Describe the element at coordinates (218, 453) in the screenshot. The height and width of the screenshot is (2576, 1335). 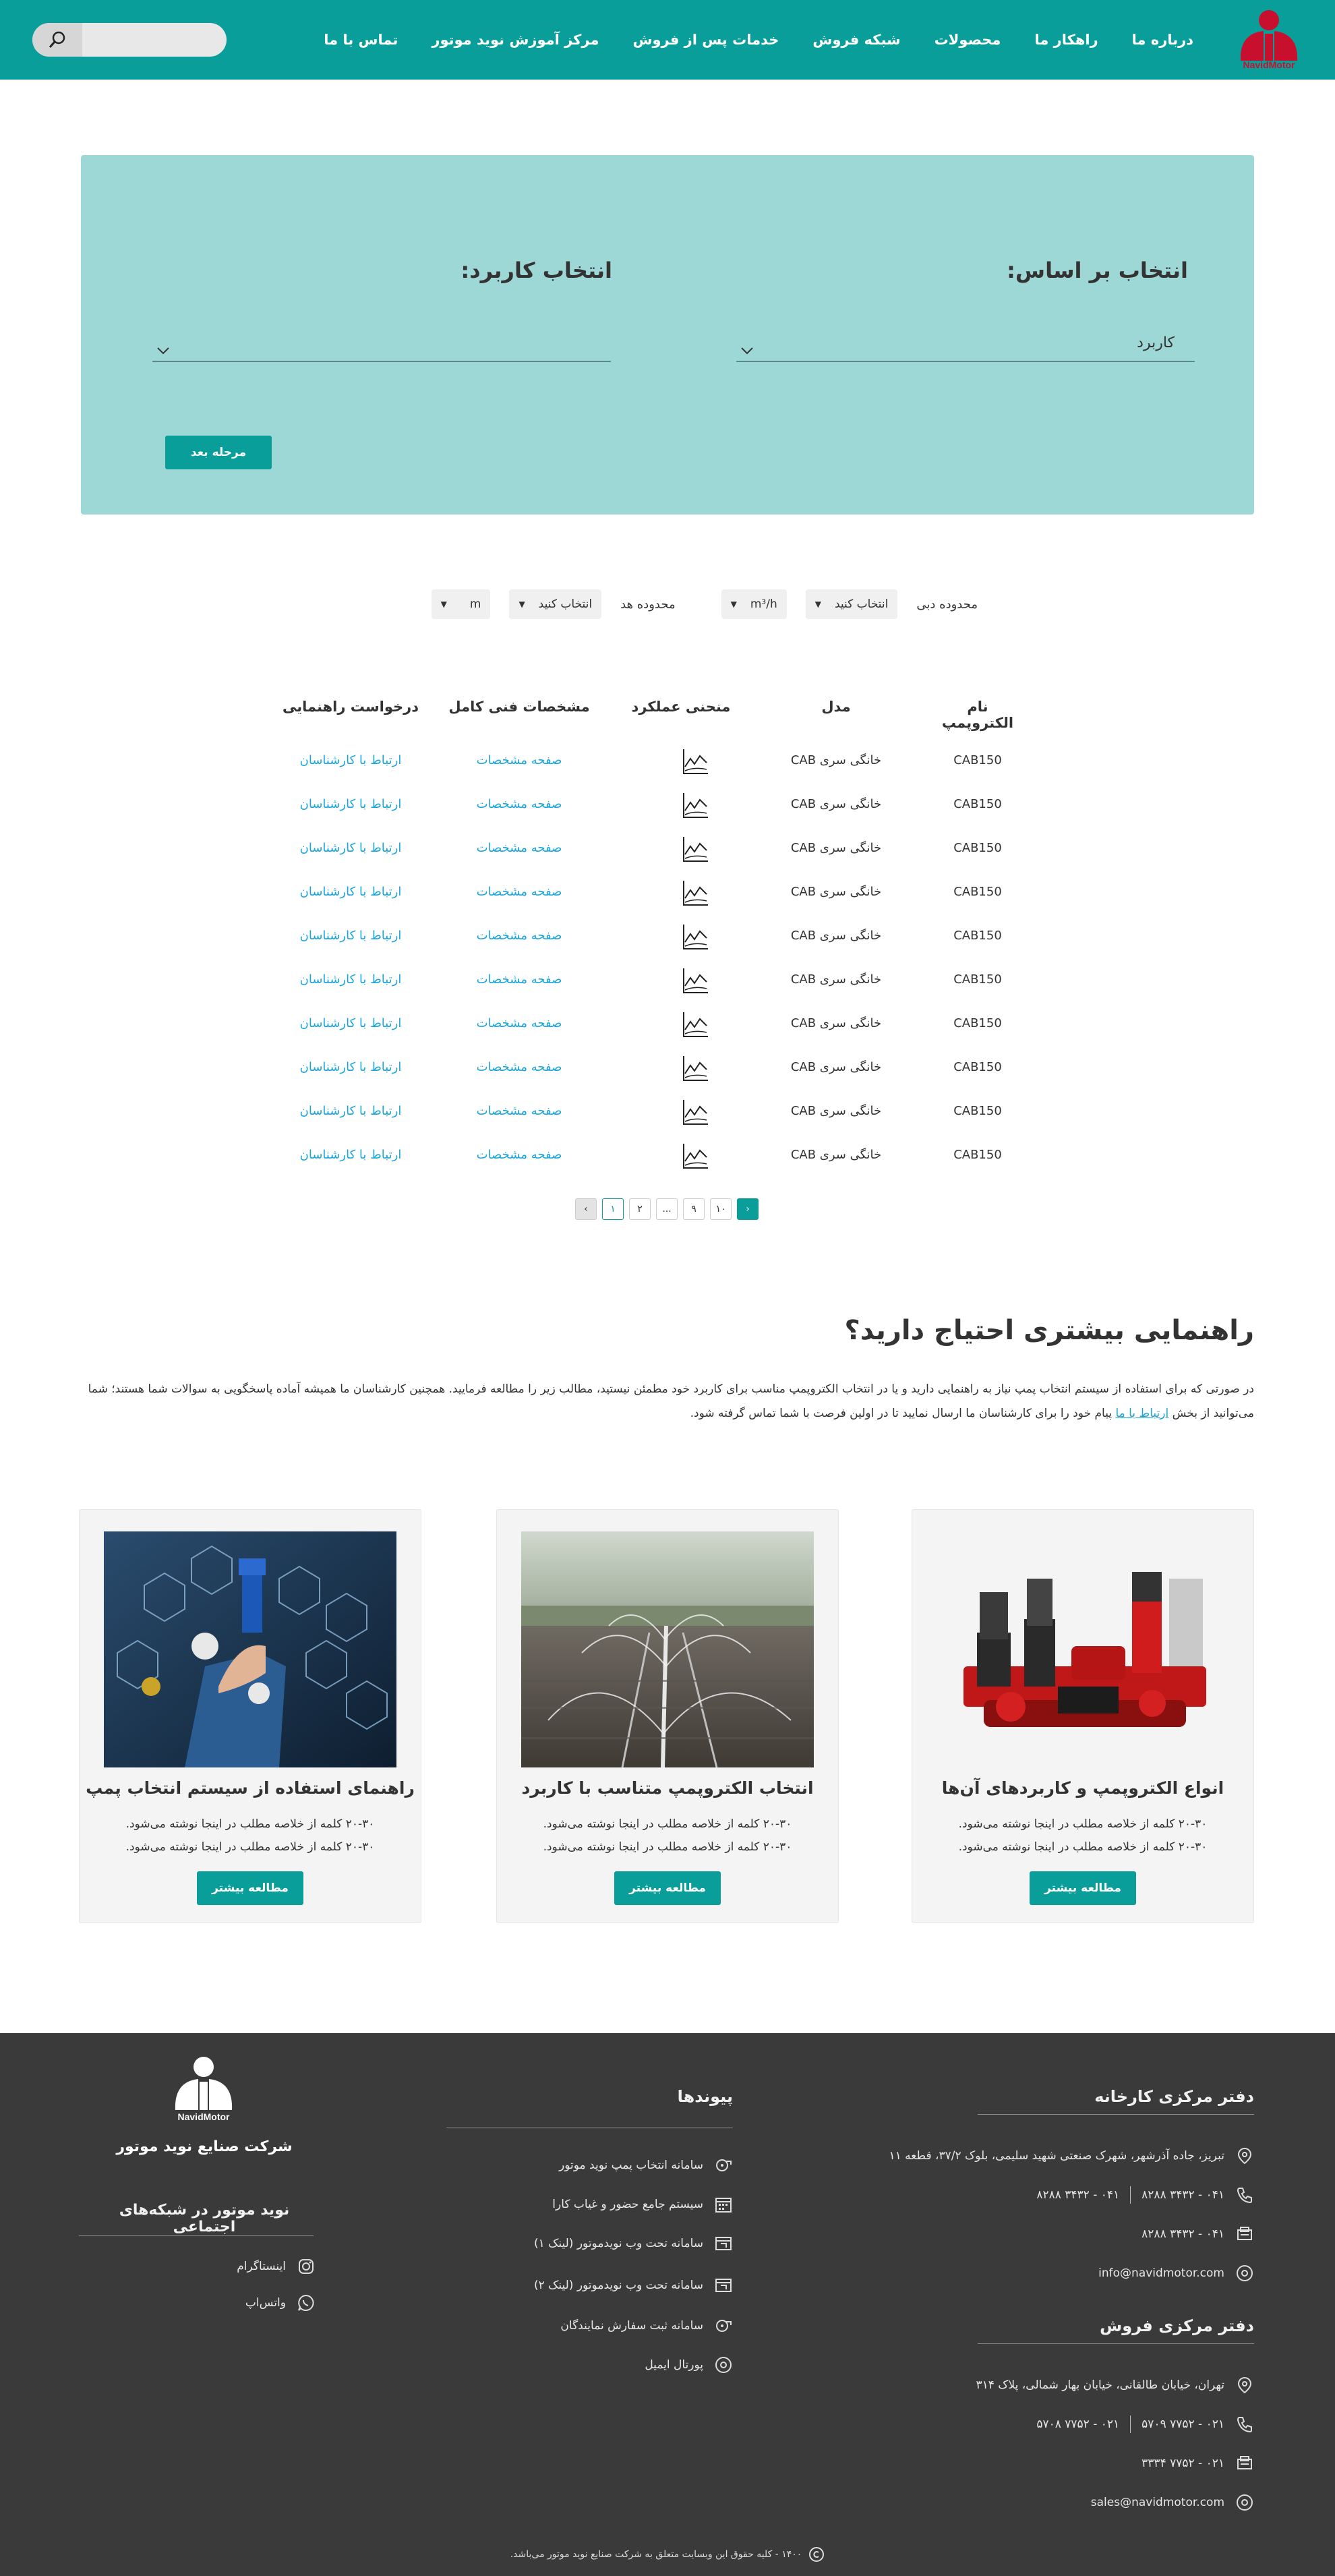
I see `next-step-button: مرحله بعد` at that location.